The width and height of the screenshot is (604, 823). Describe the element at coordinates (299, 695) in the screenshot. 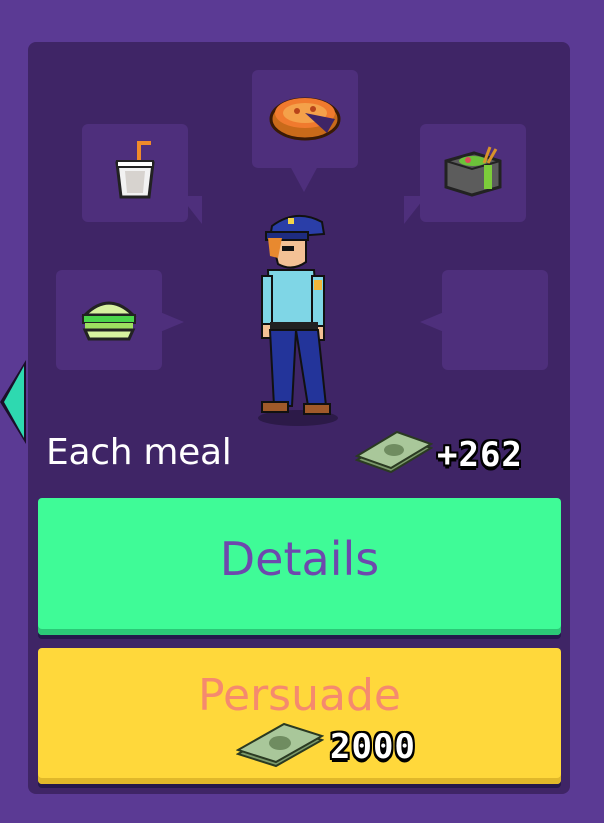

I see `persuade-button-label: Persuade` at that location.